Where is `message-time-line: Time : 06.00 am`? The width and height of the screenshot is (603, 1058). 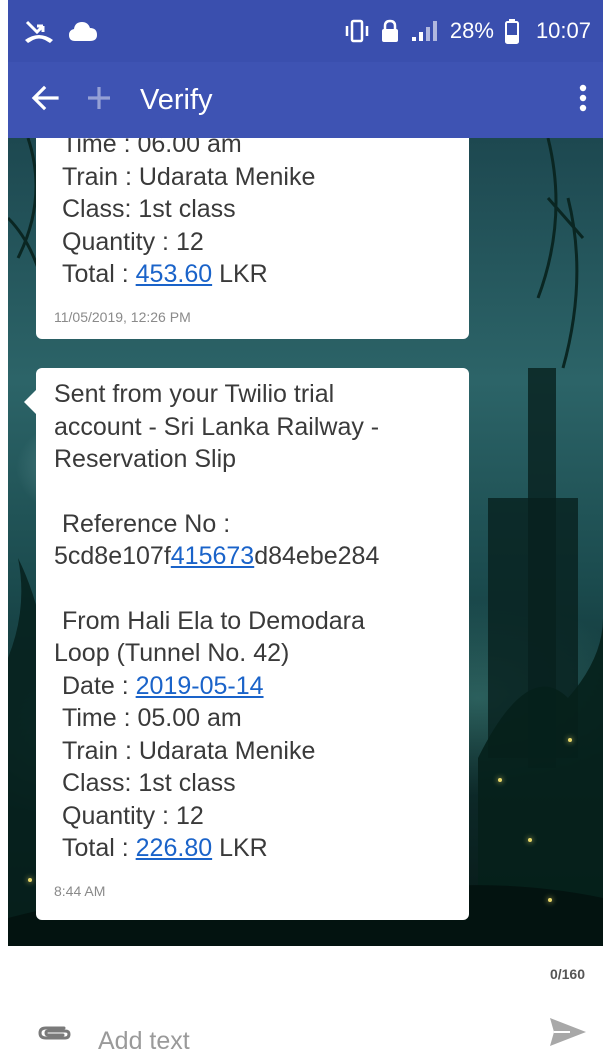
message-time-line: Time : 06.00 am is located at coordinates (152, 148).